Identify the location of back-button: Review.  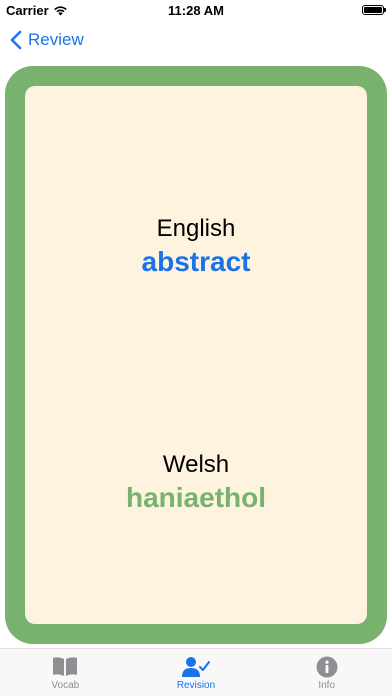
(47, 40).